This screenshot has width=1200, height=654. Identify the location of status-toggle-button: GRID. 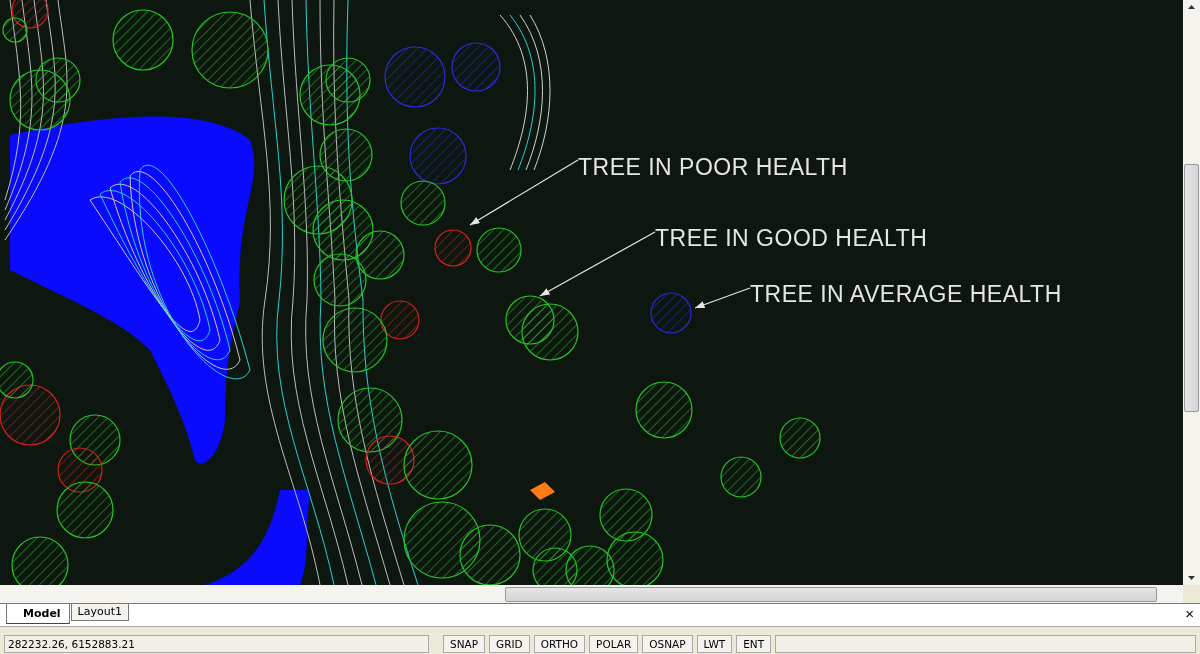
(509, 644).